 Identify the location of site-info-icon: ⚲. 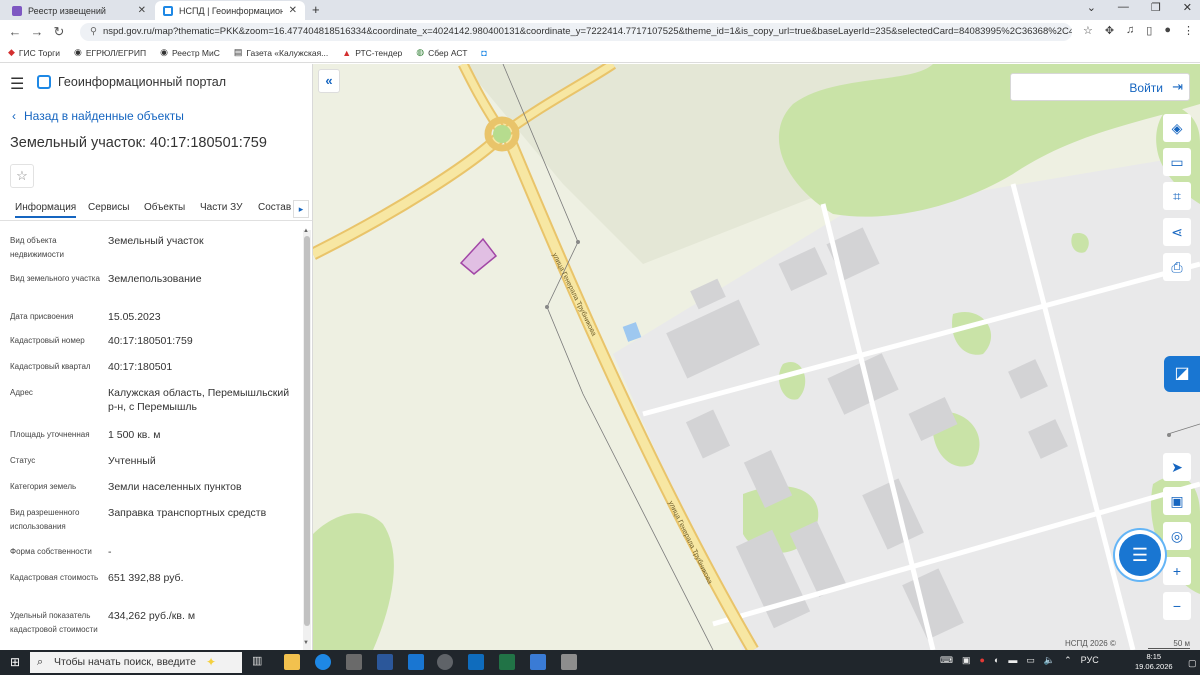
(93, 31).